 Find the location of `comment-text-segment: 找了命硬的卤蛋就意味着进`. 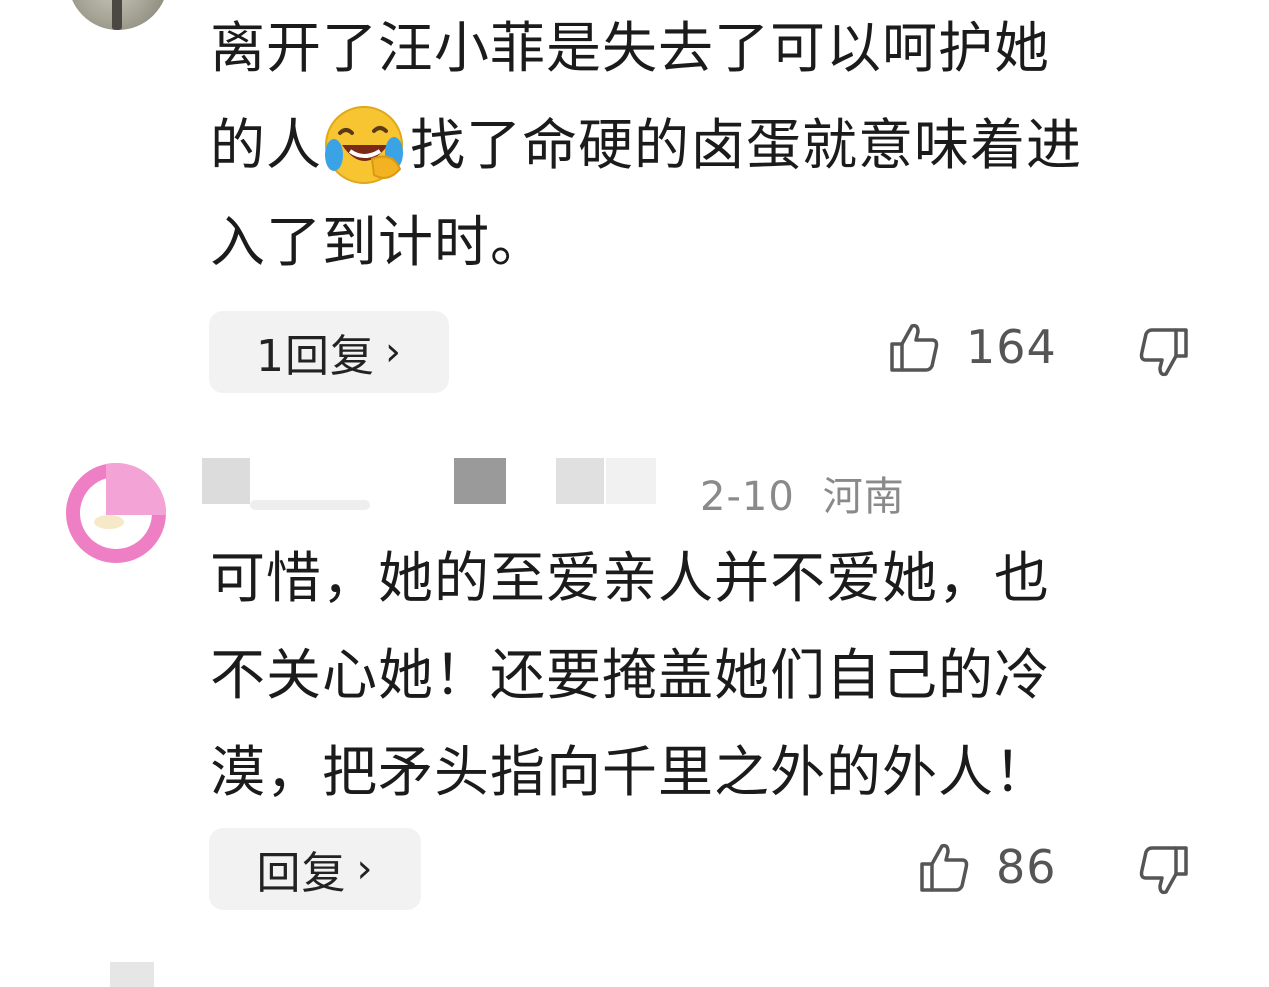

comment-text-segment: 找了命硬的卤蛋就意味着进 is located at coordinates (746, 145).